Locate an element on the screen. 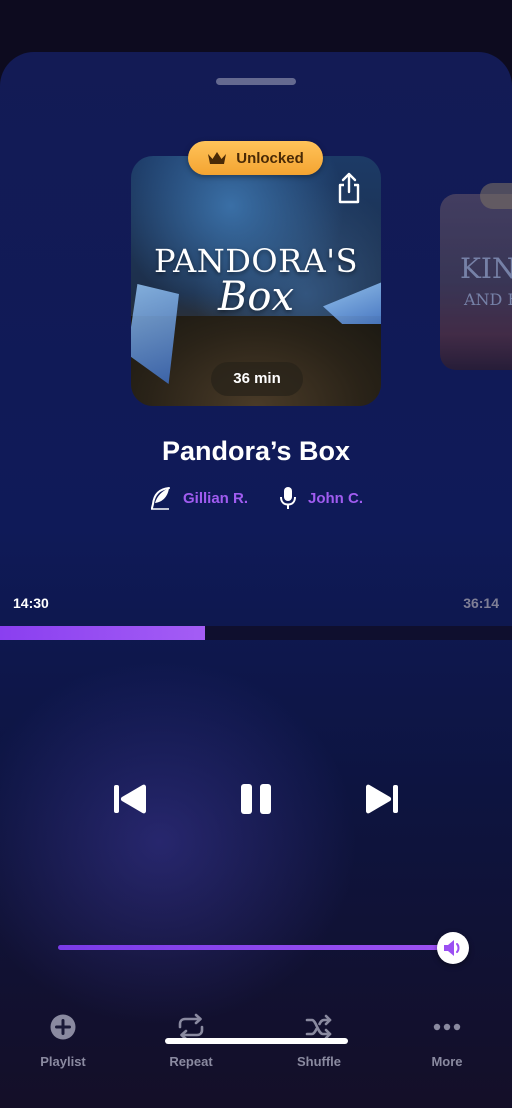 This screenshot has height=1108, width=512. sheet-drag-handle is located at coordinates (256, 81).